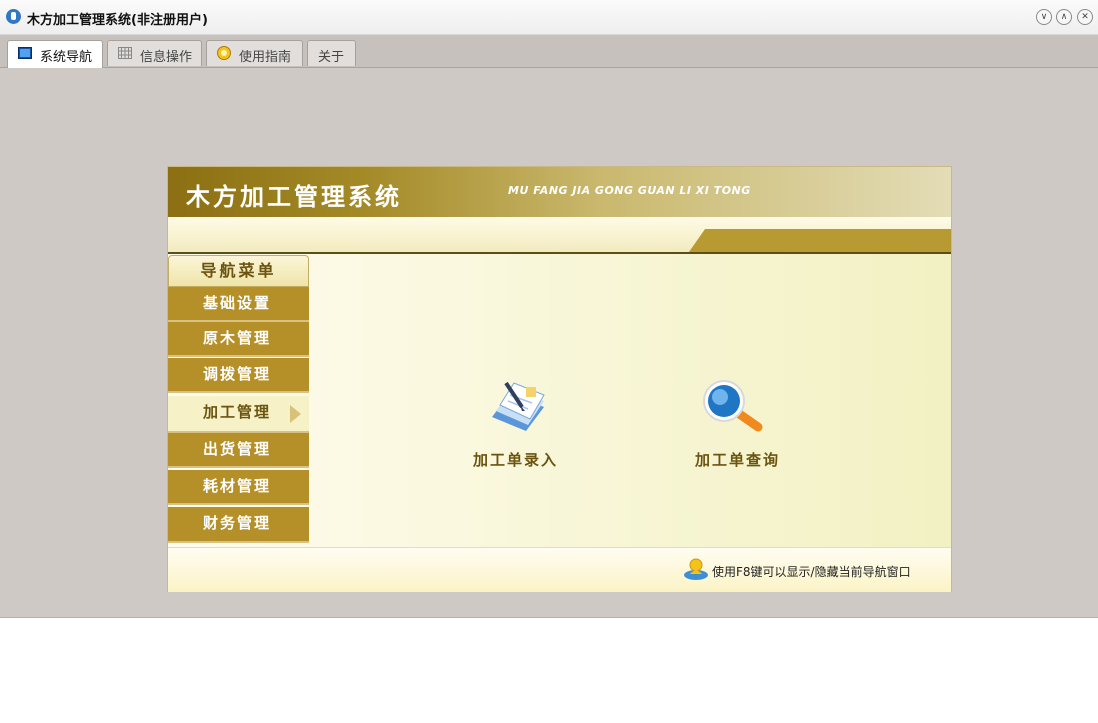 This screenshot has height=723, width=1098. I want to click on document-edit-icon, so click(518, 406).